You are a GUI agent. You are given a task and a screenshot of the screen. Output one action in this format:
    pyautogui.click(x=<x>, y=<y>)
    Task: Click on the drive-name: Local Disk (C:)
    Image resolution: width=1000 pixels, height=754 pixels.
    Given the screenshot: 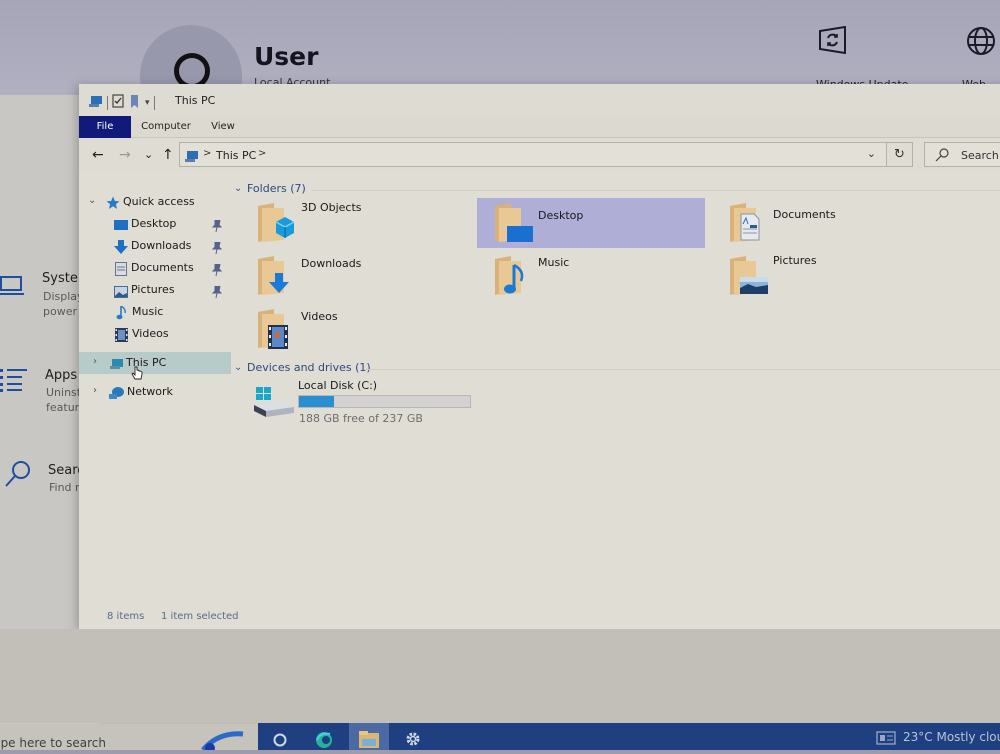 What is the action you would take?
    pyautogui.click(x=338, y=385)
    